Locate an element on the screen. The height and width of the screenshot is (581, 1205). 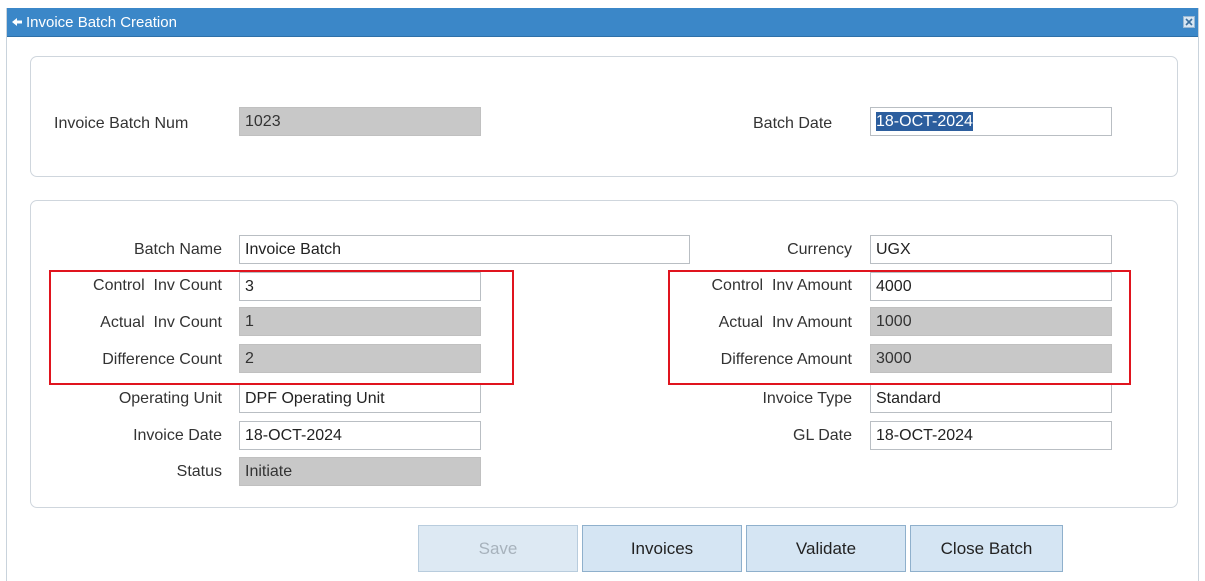
currency-field: UGX is located at coordinates (991, 249).